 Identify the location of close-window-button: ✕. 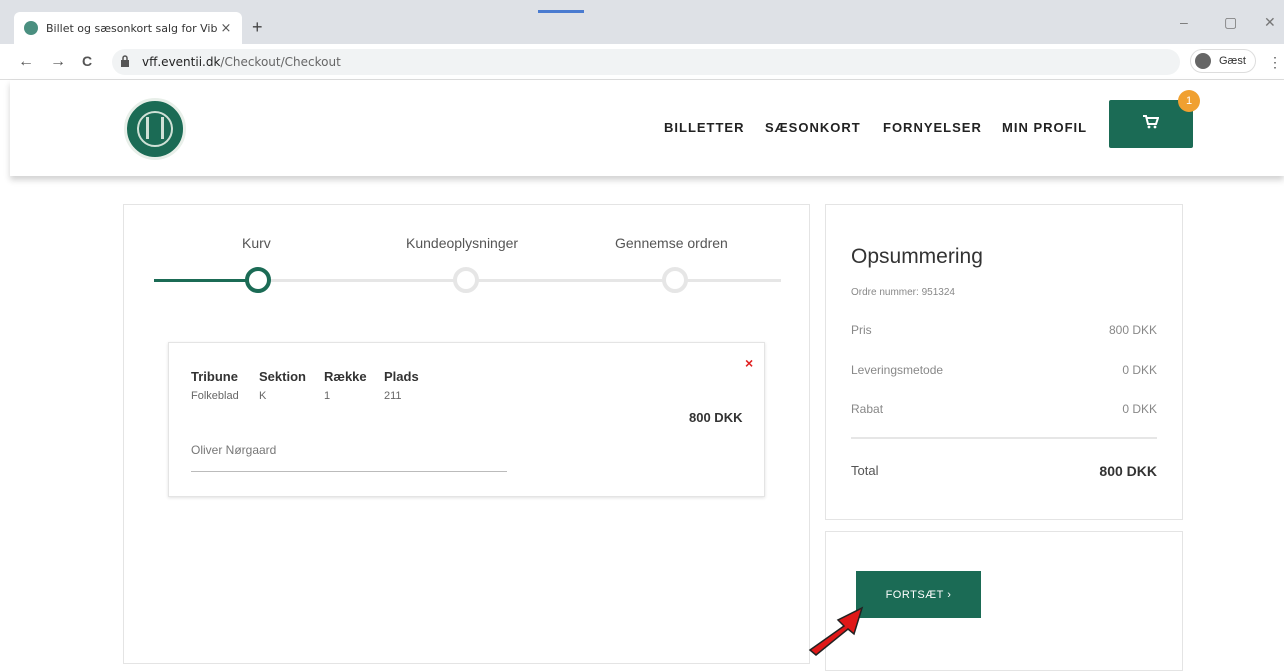
(1270, 22).